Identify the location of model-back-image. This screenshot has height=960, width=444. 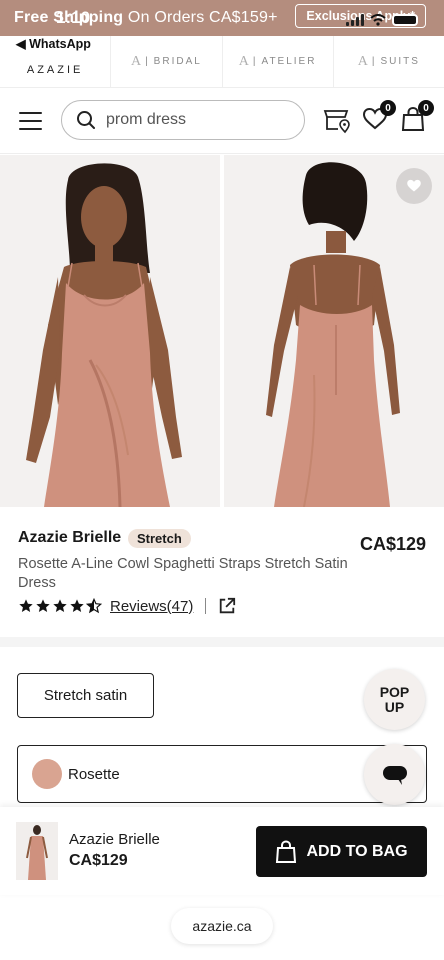
(333, 334).